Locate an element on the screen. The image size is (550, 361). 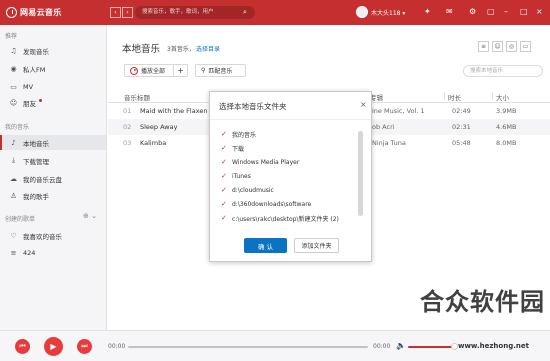
mail-icon: ✉ is located at coordinates (449, 12).